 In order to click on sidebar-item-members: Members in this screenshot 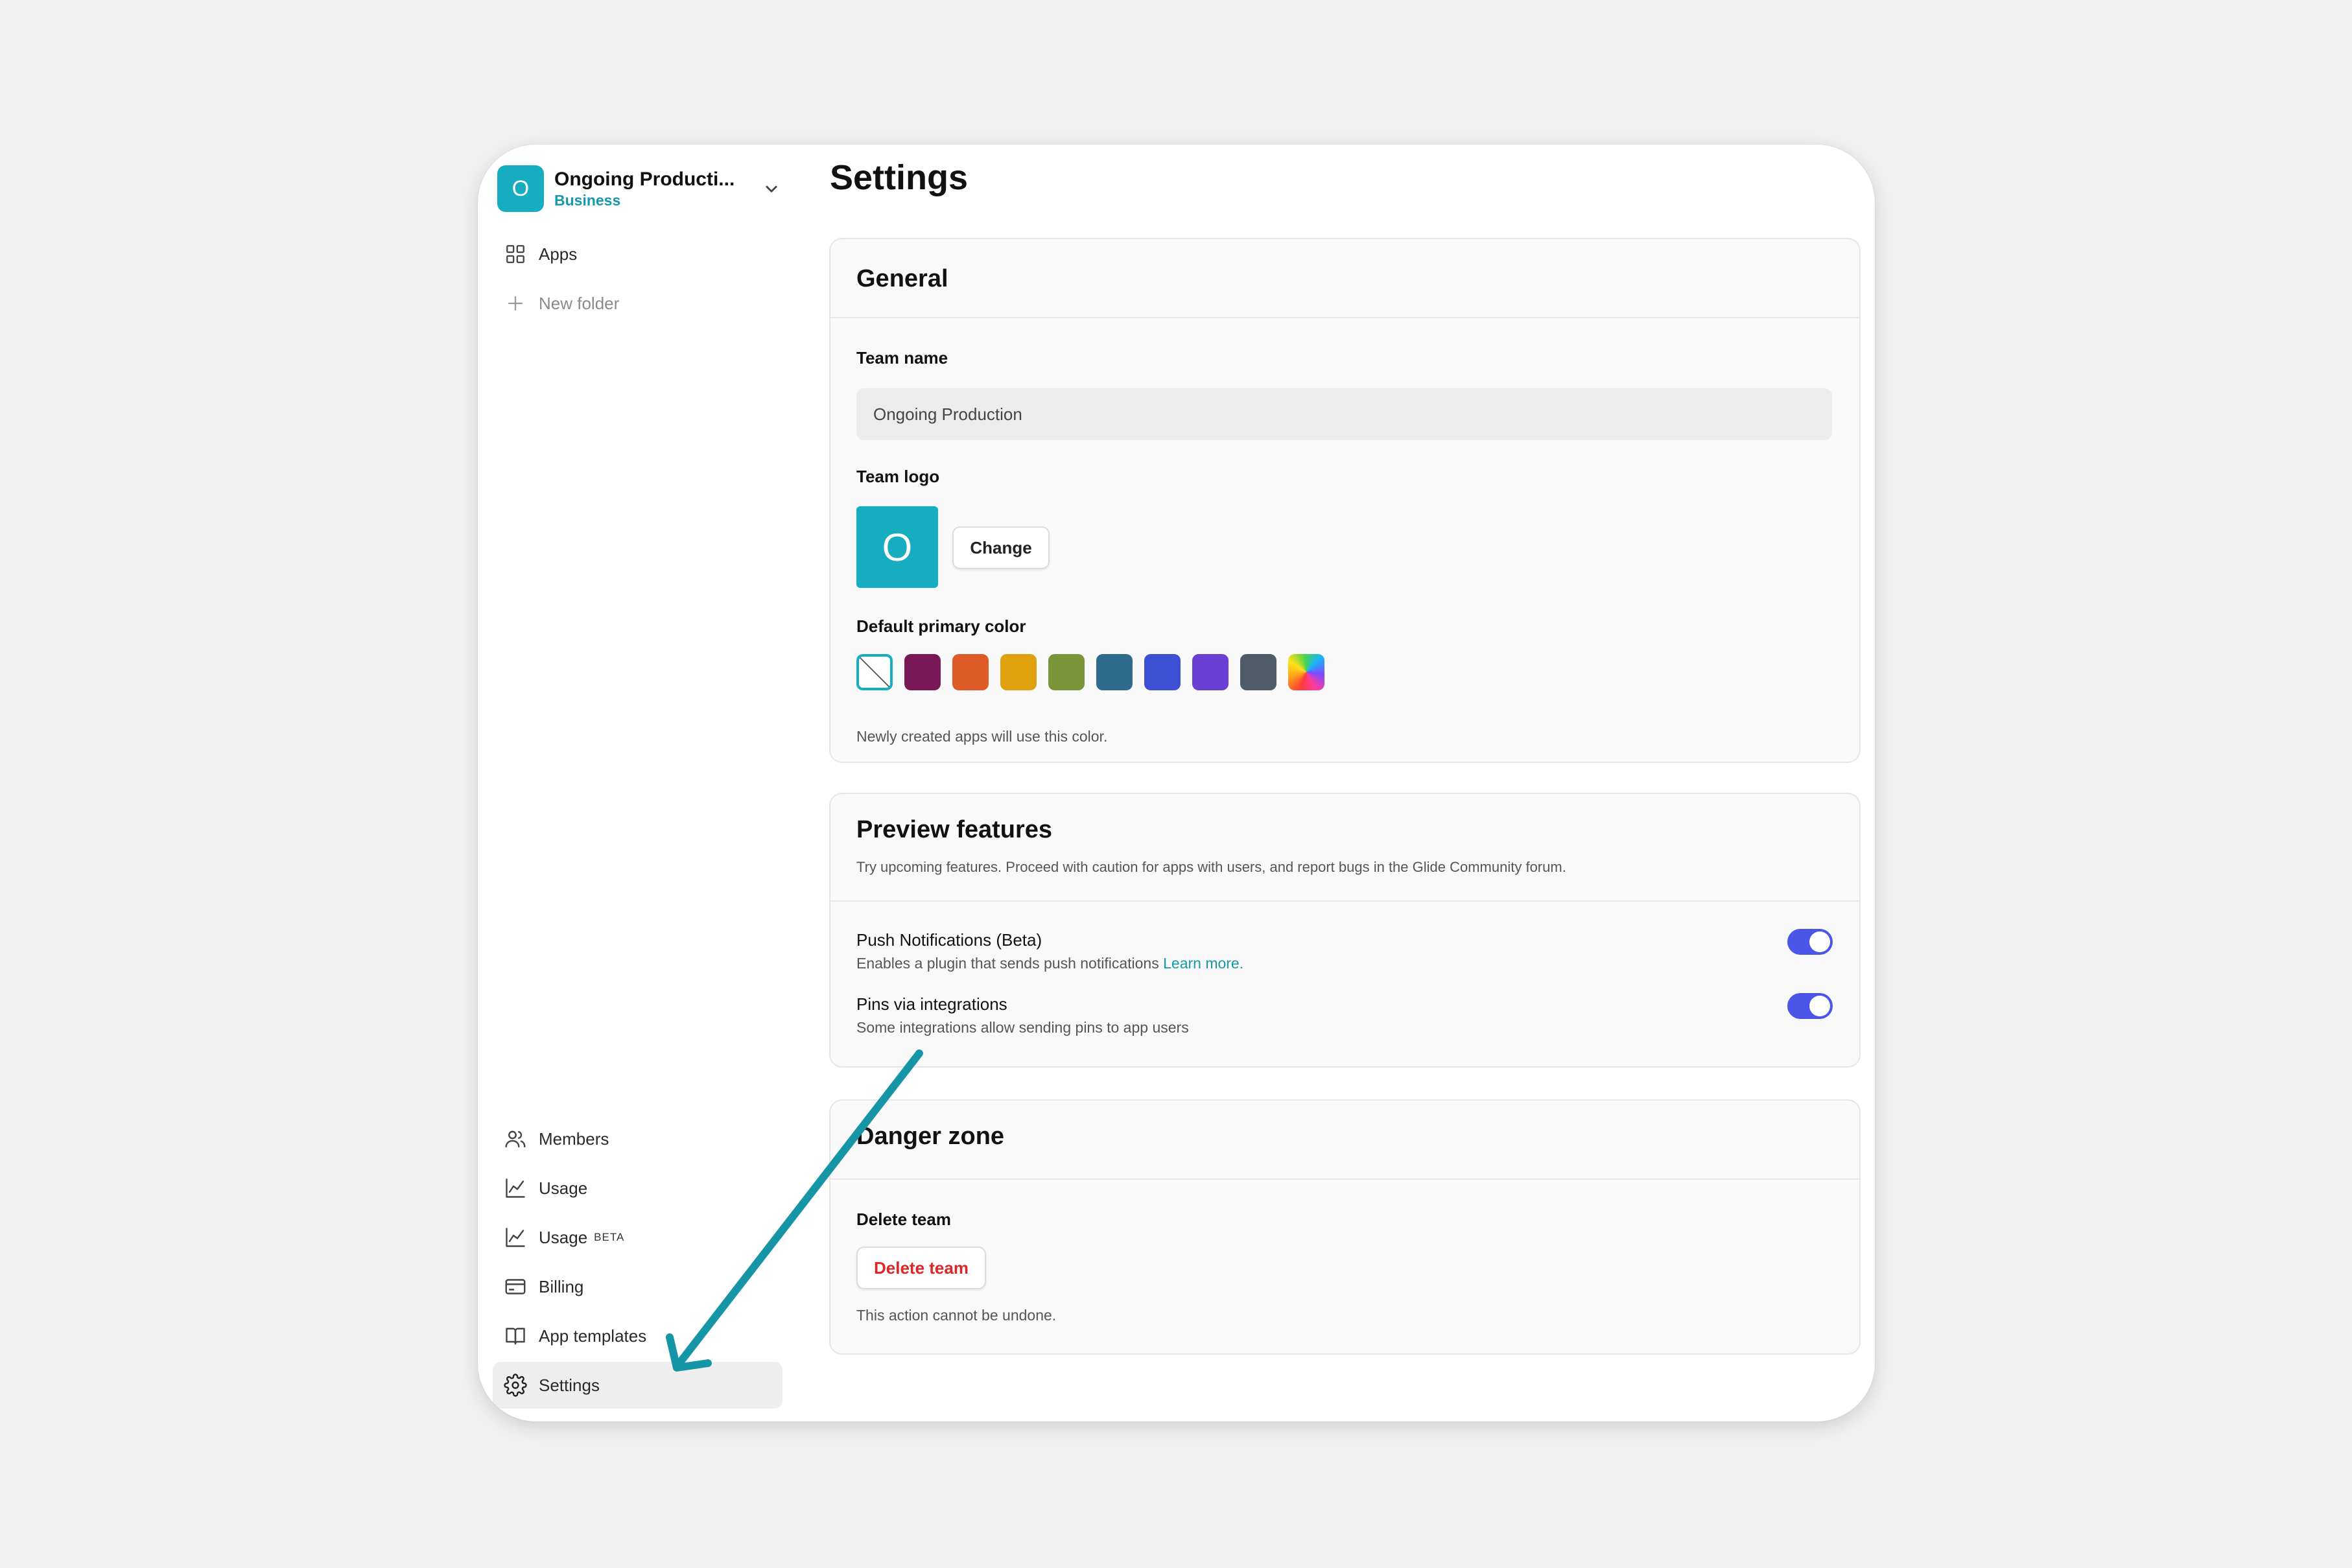, I will do `click(638, 1139)`.